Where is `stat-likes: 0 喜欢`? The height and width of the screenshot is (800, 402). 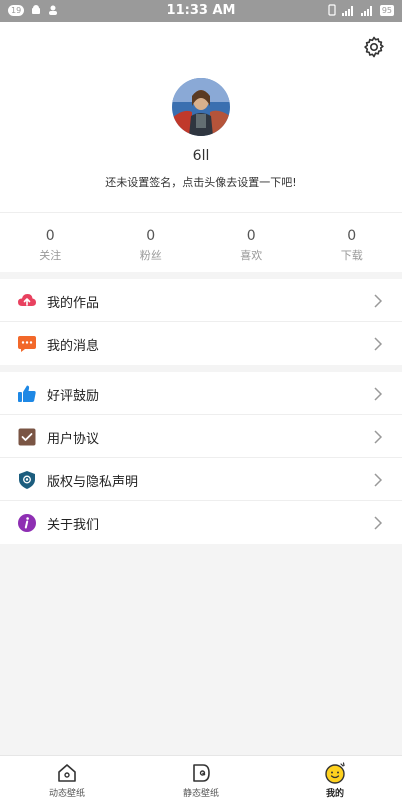 stat-likes: 0 喜欢 is located at coordinates (251, 242).